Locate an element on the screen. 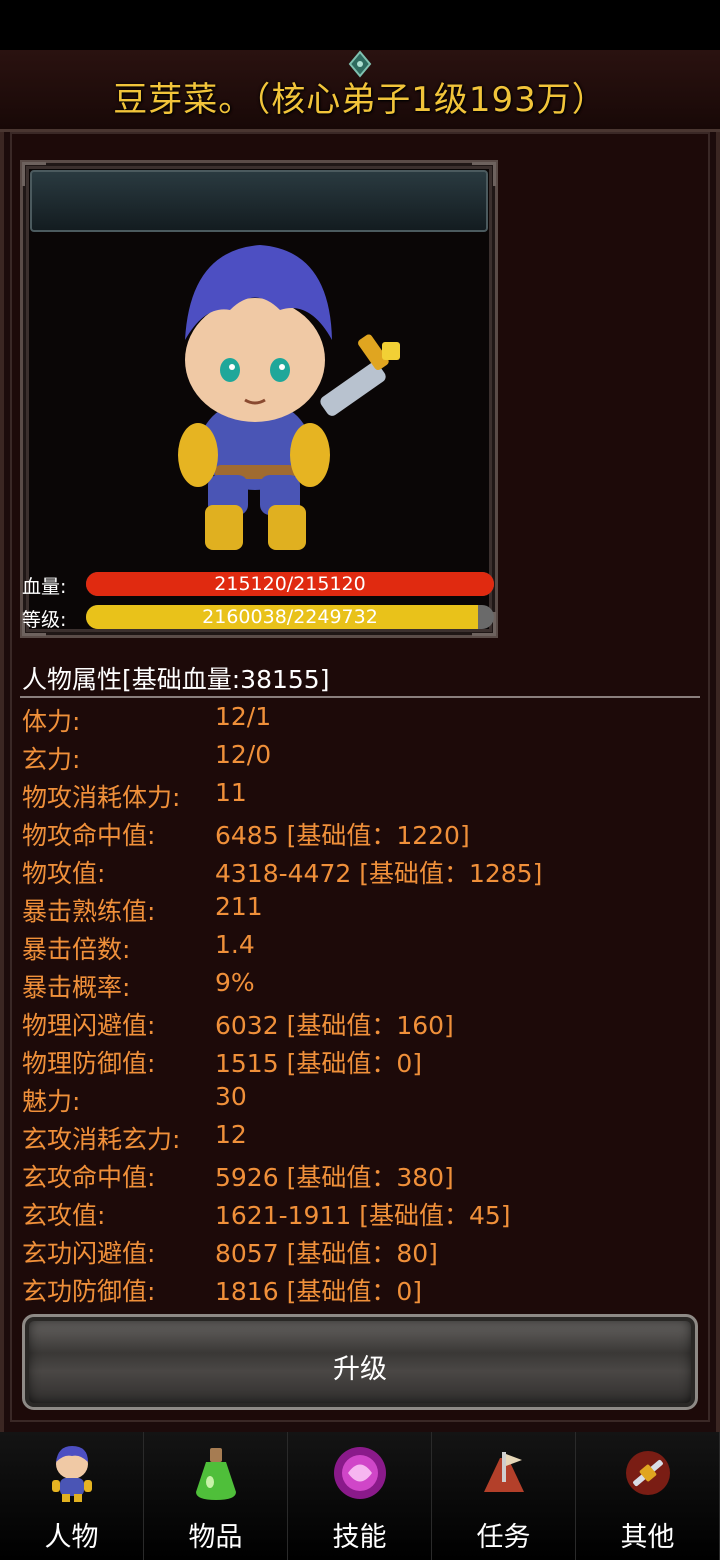  potion-icon is located at coordinates (216, 1474).